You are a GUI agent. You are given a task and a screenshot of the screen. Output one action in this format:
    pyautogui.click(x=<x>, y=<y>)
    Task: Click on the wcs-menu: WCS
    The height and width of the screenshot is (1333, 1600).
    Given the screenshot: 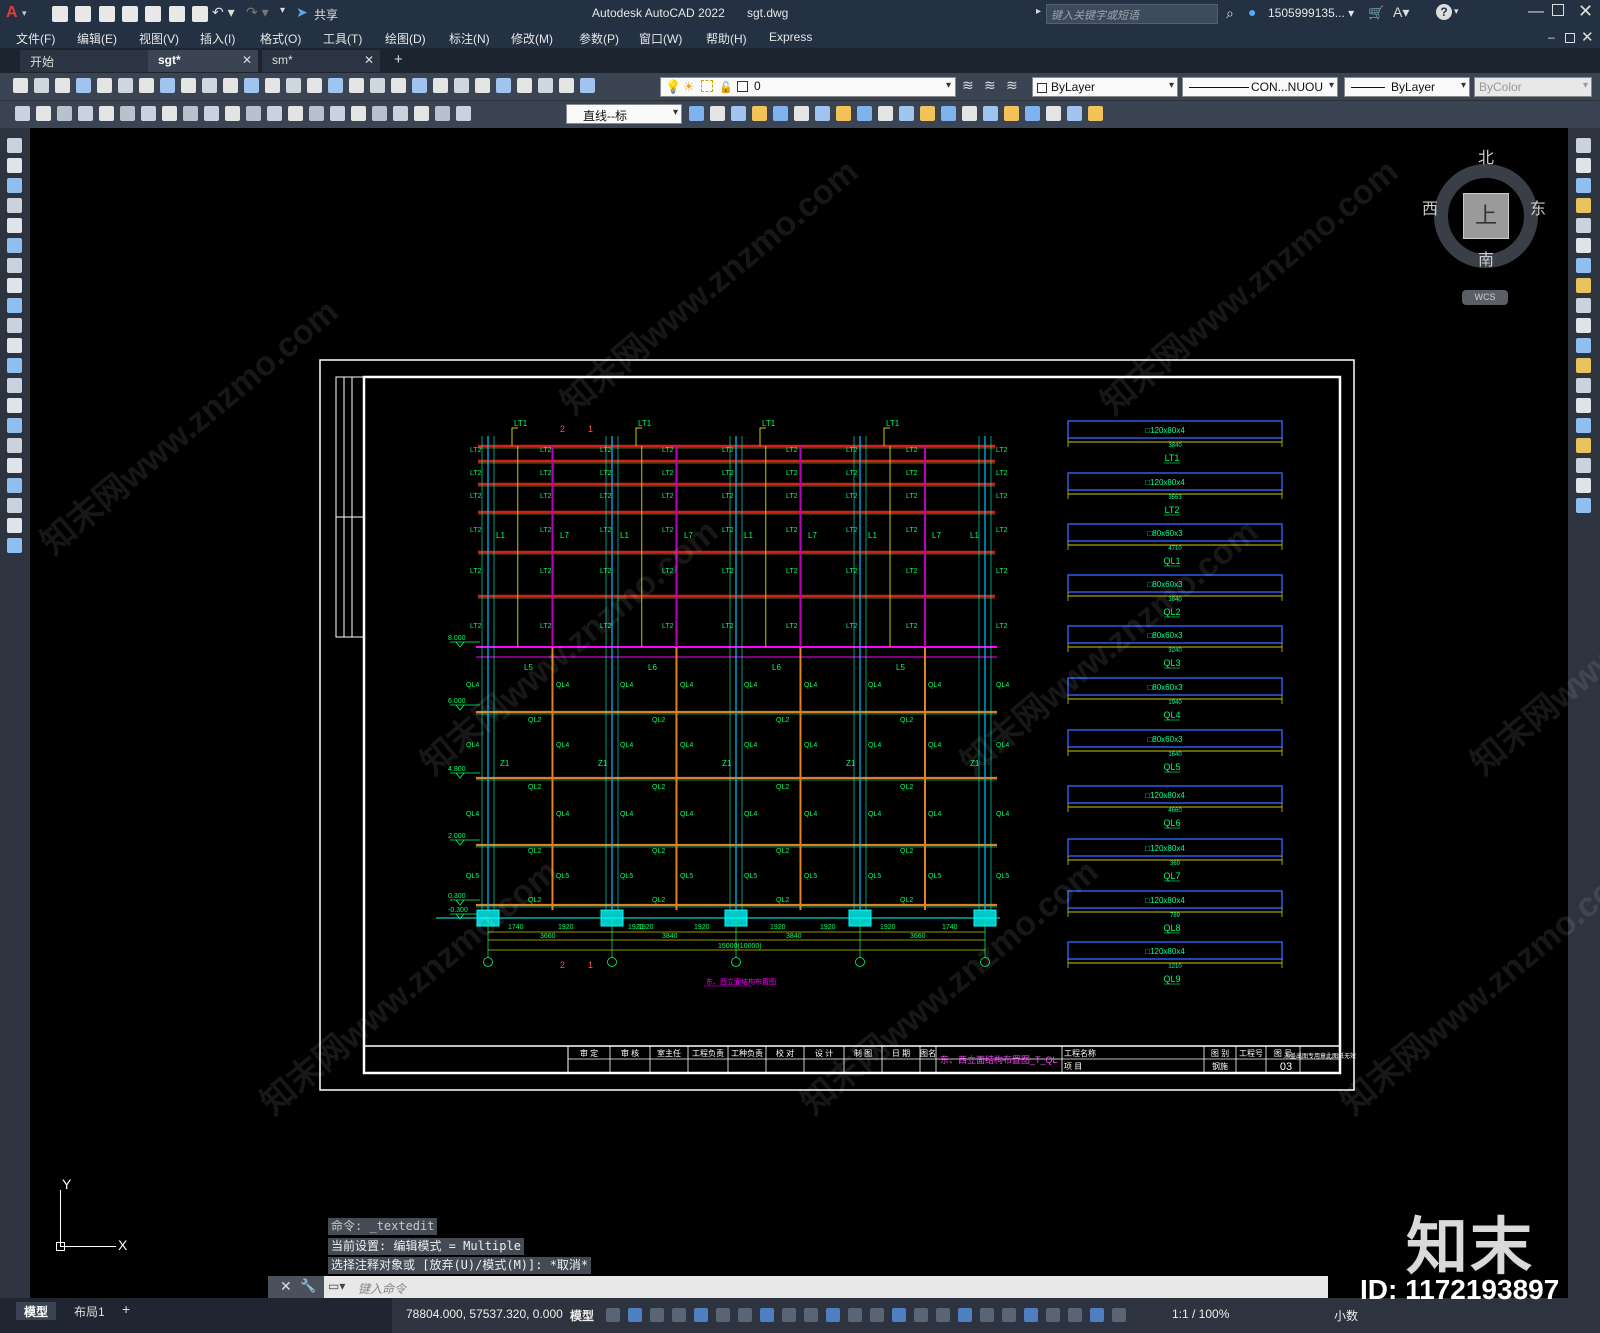 What is the action you would take?
    pyautogui.click(x=1485, y=297)
    